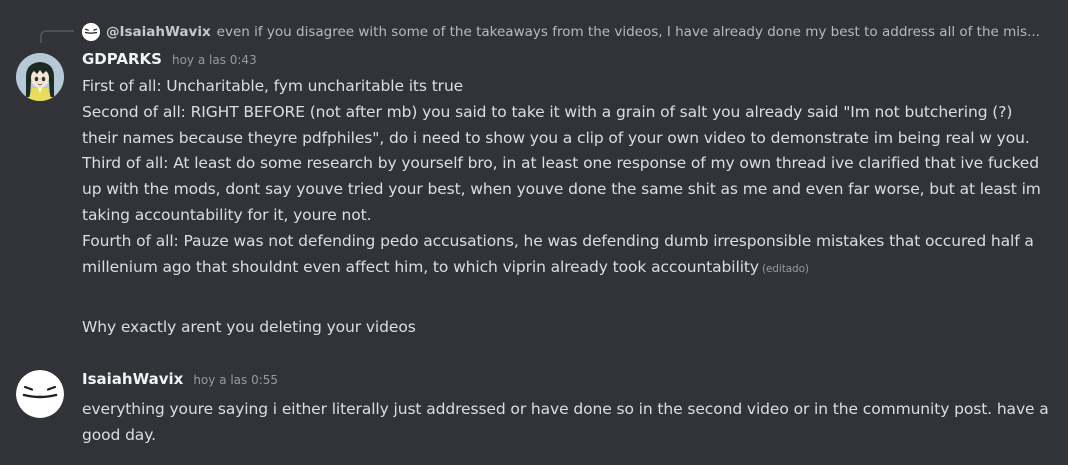  Describe the element at coordinates (57, 36) in the screenshot. I see `reply-spine` at that location.